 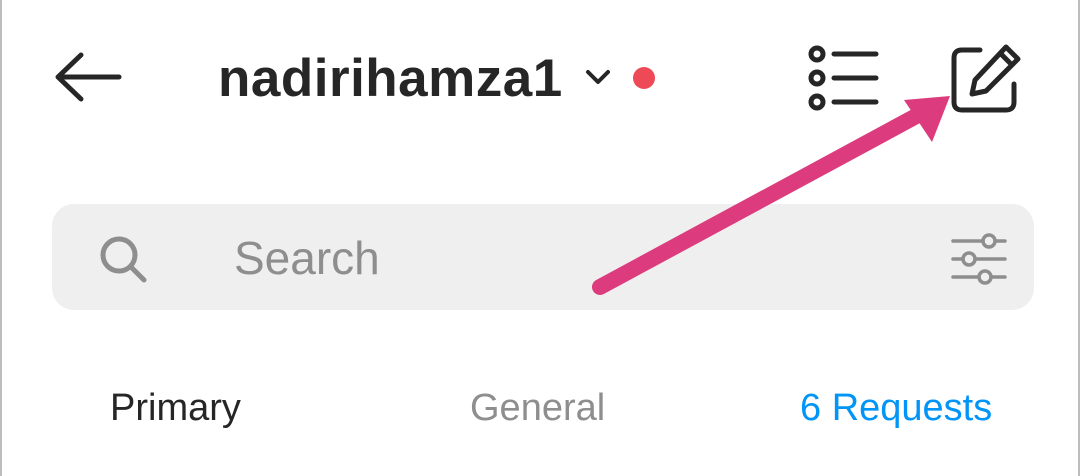 I want to click on list-view-button, so click(x=844, y=78).